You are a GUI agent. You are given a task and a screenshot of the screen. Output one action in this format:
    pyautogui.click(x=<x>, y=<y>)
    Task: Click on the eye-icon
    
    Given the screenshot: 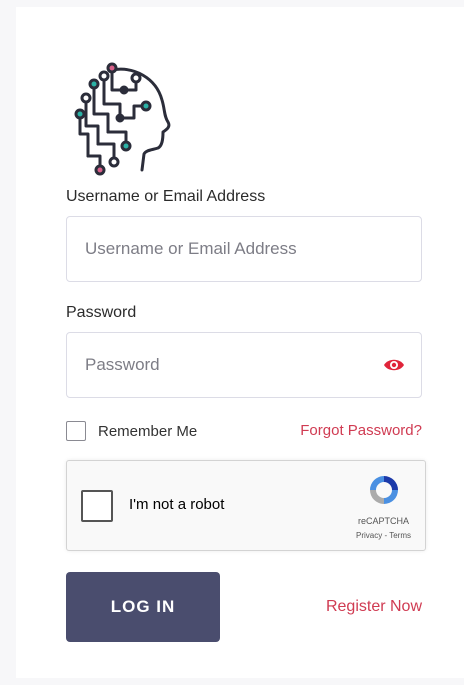 What is the action you would take?
    pyautogui.click(x=394, y=365)
    